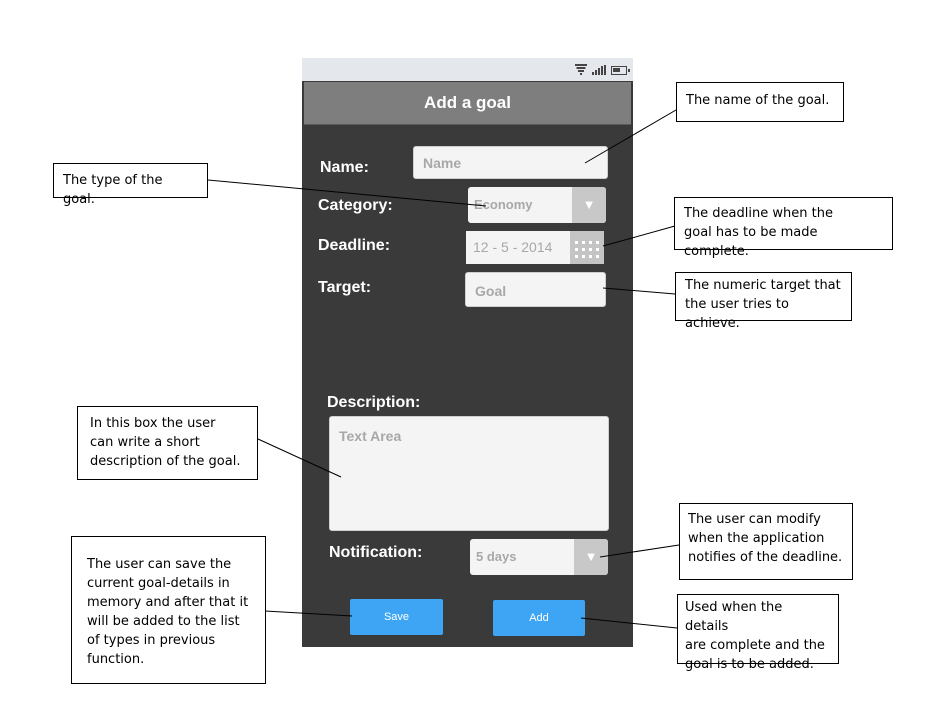 This screenshot has width=927, height=707. I want to click on notification-value: 5 days, so click(496, 556).